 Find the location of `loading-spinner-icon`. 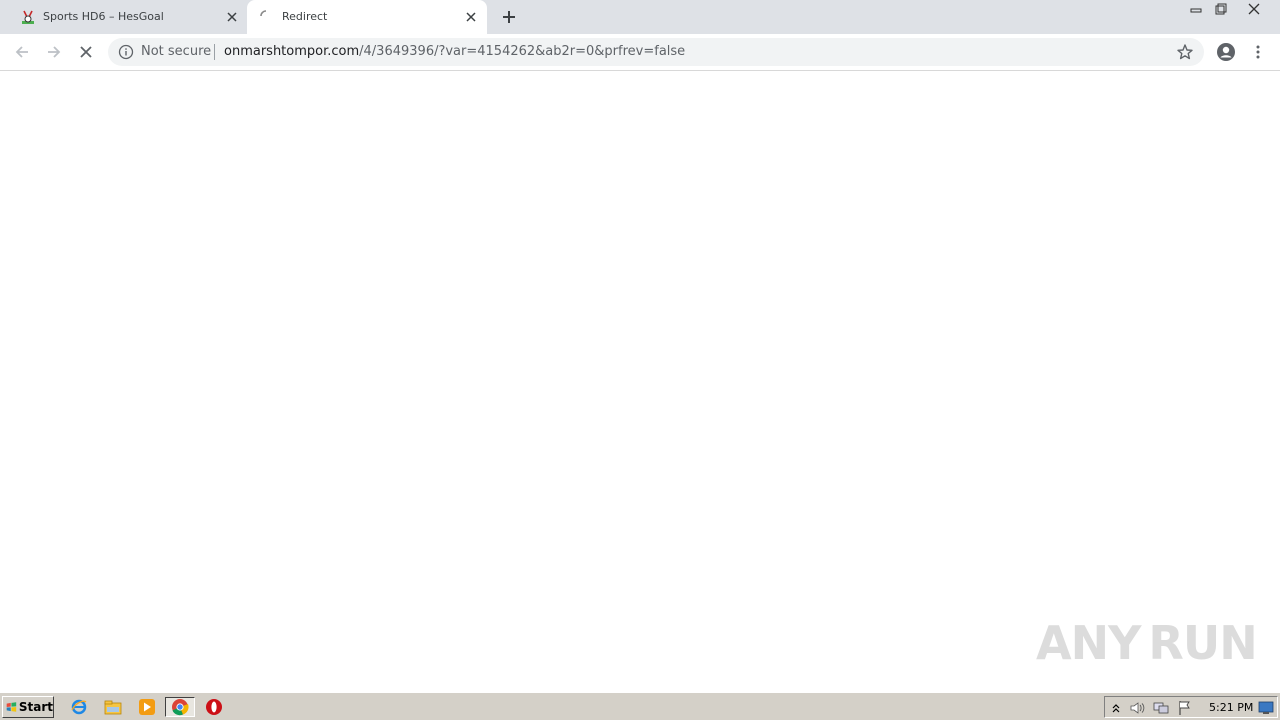

loading-spinner-icon is located at coordinates (266, 16).